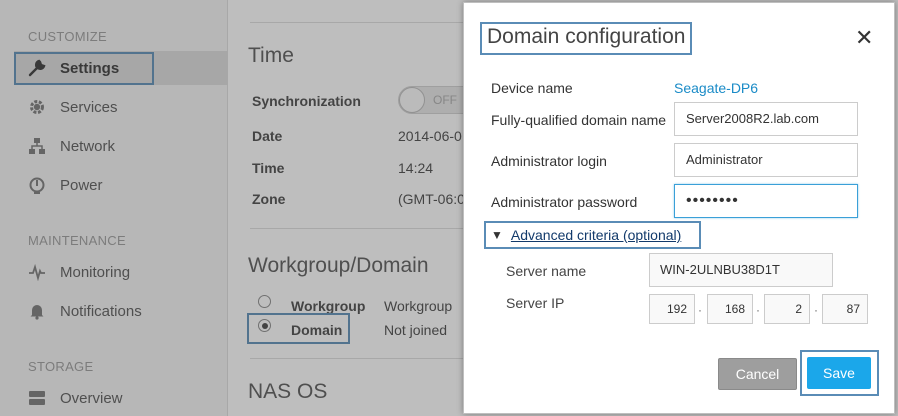 The height and width of the screenshot is (416, 898). Describe the element at coordinates (864, 38) in the screenshot. I see `close-icon: ✕` at that location.